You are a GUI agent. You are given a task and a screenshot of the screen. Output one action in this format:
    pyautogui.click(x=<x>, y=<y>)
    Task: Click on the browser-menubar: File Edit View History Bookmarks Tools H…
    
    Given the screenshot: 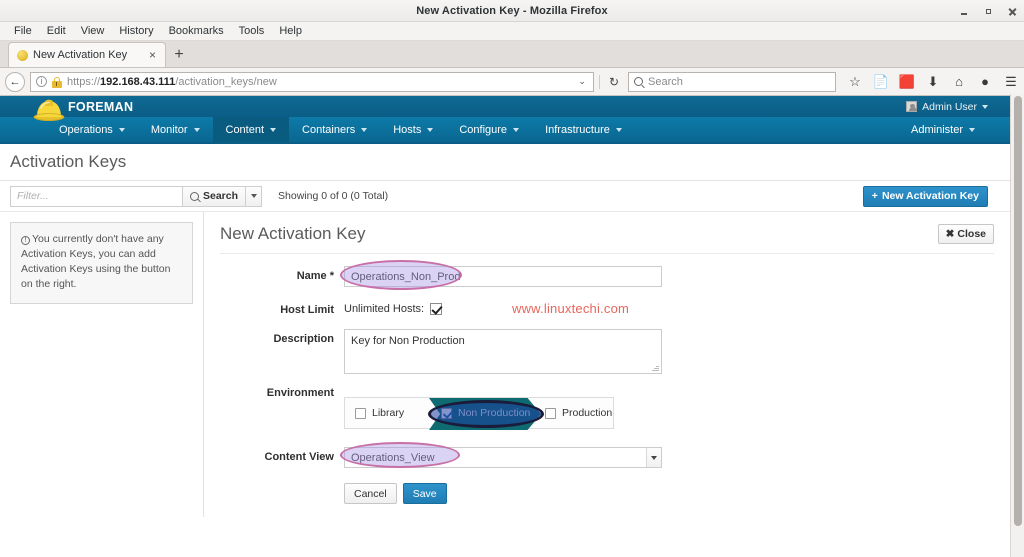 What is the action you would take?
    pyautogui.click(x=512, y=31)
    